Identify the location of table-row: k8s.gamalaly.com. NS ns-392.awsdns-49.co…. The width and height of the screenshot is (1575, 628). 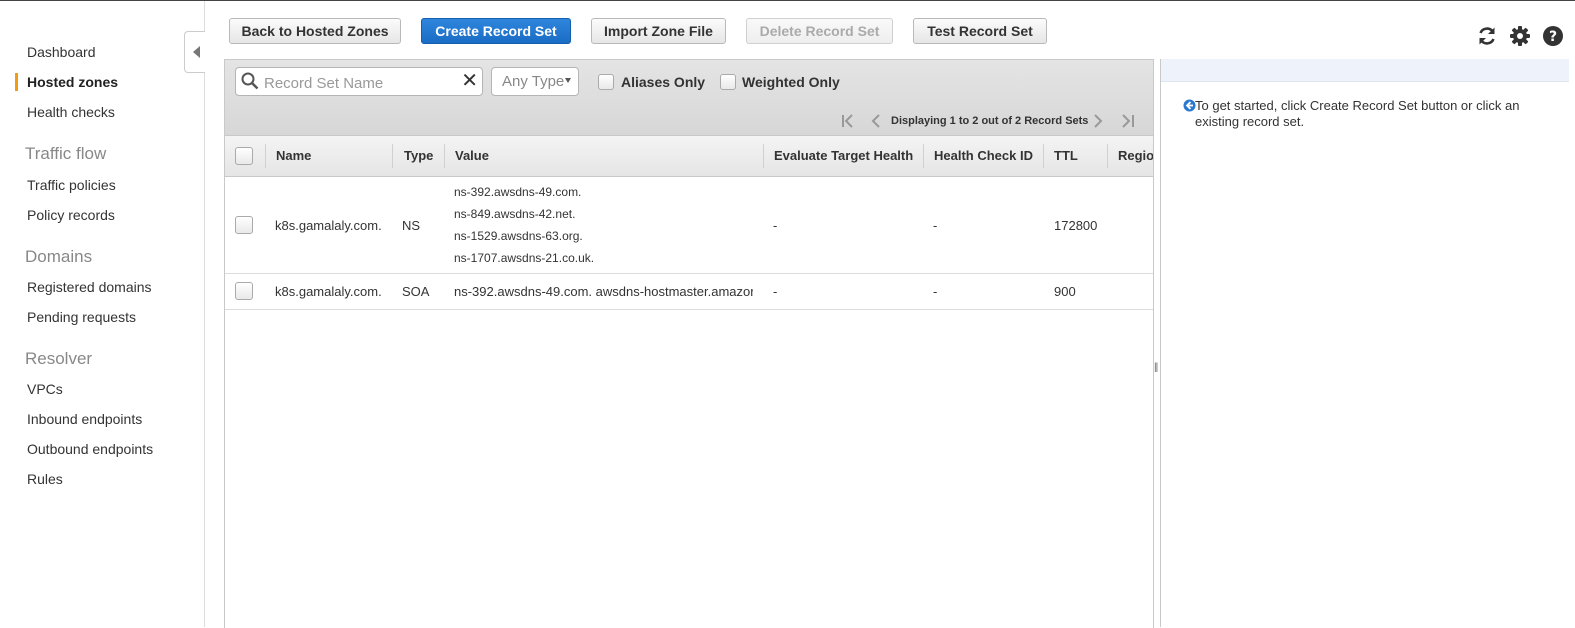
(689, 225).